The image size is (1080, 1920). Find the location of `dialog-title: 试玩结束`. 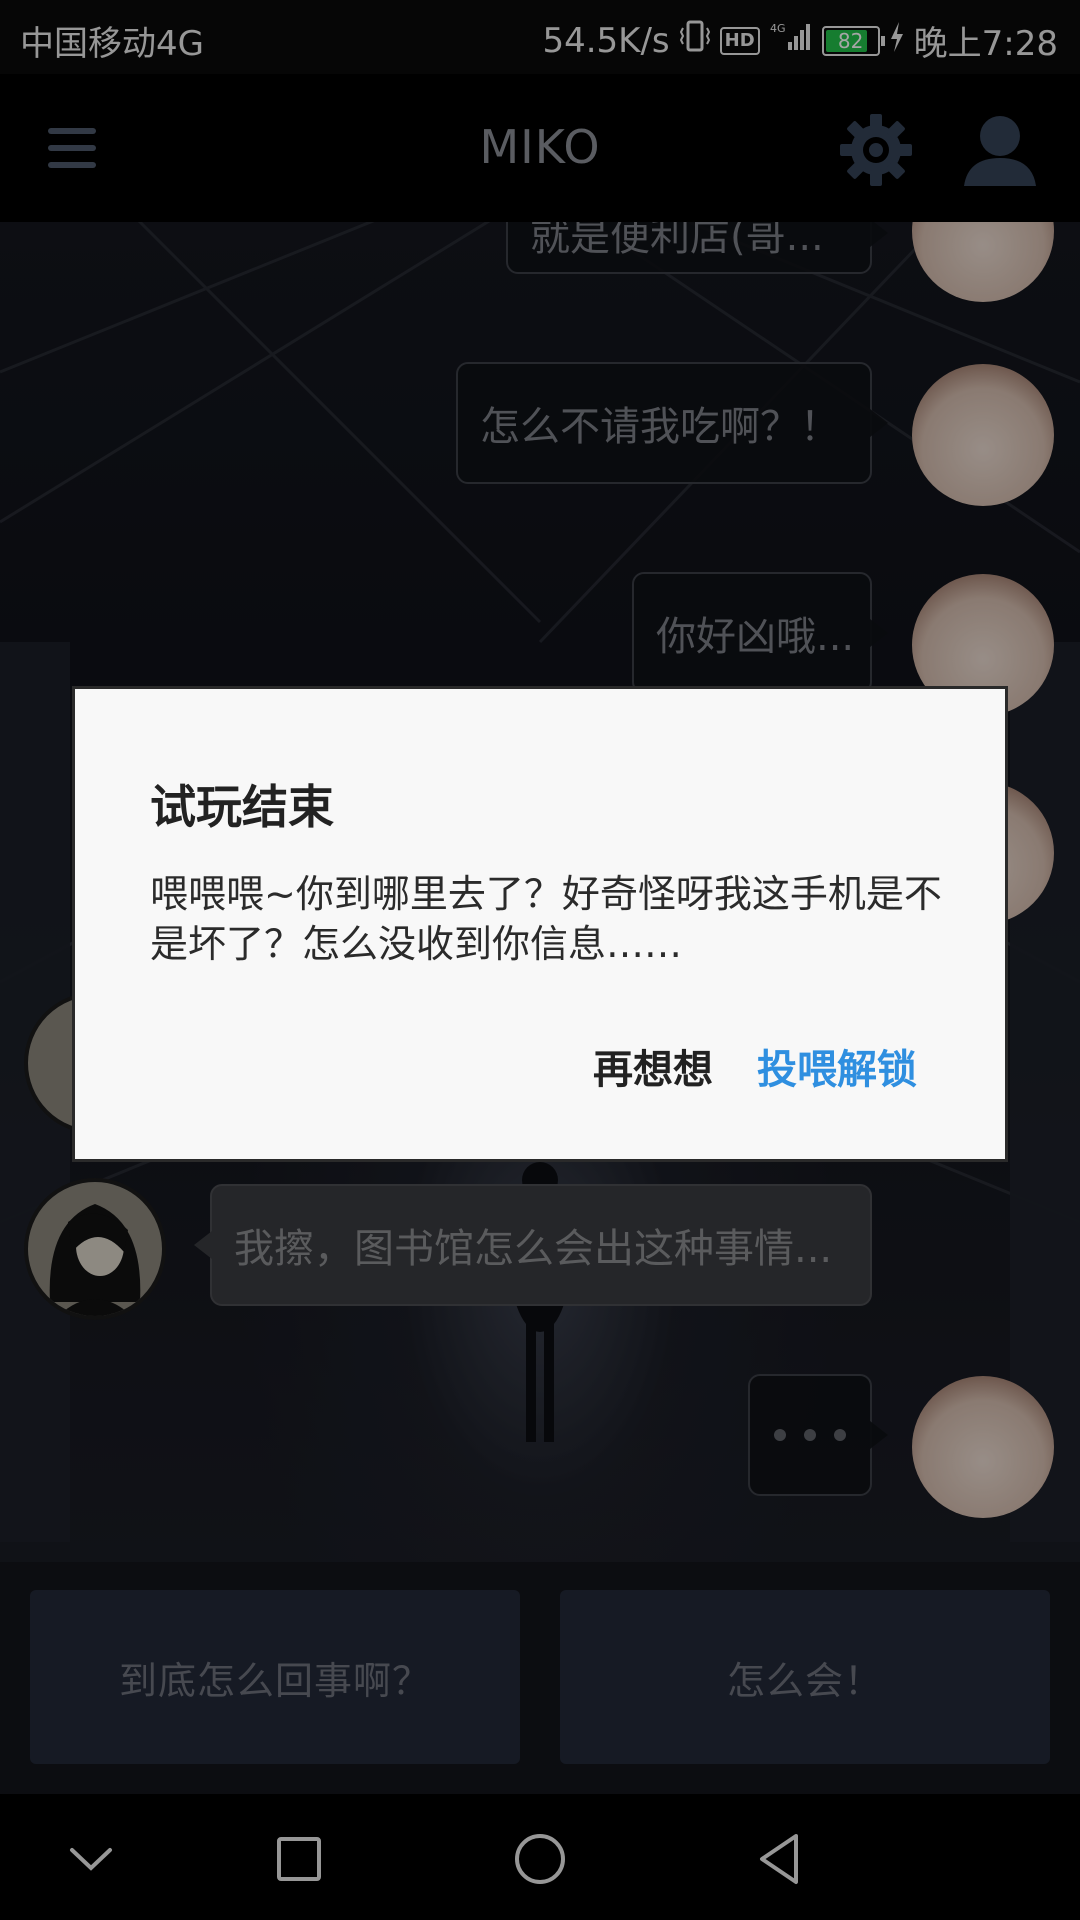

dialog-title: 试玩结束 is located at coordinates (242, 807).